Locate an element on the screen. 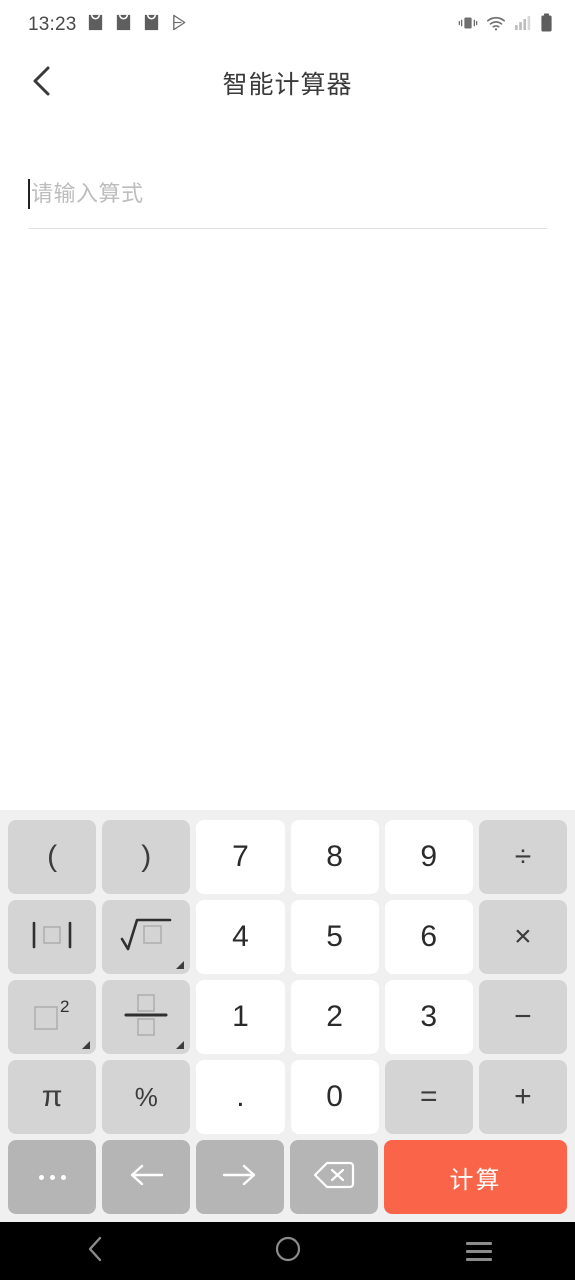 Image resolution: width=575 pixels, height=1280 pixels. key-decimal: . is located at coordinates (240, 1097).